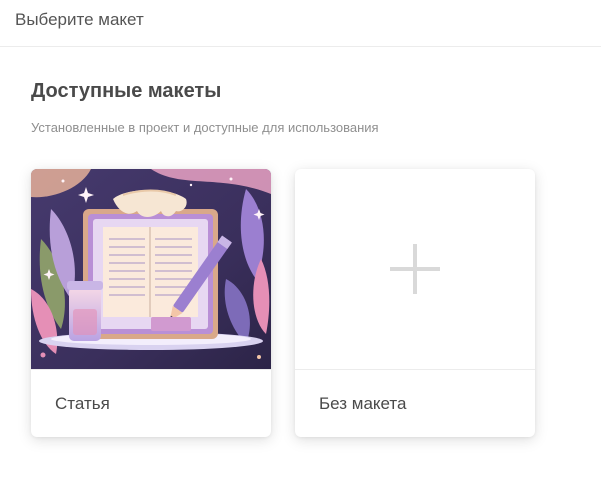 Image resolution: width=601 pixels, height=477 pixels. What do you see at coordinates (79, 19) in the screenshot?
I see `dialog-title: Выберите макет` at bounding box center [79, 19].